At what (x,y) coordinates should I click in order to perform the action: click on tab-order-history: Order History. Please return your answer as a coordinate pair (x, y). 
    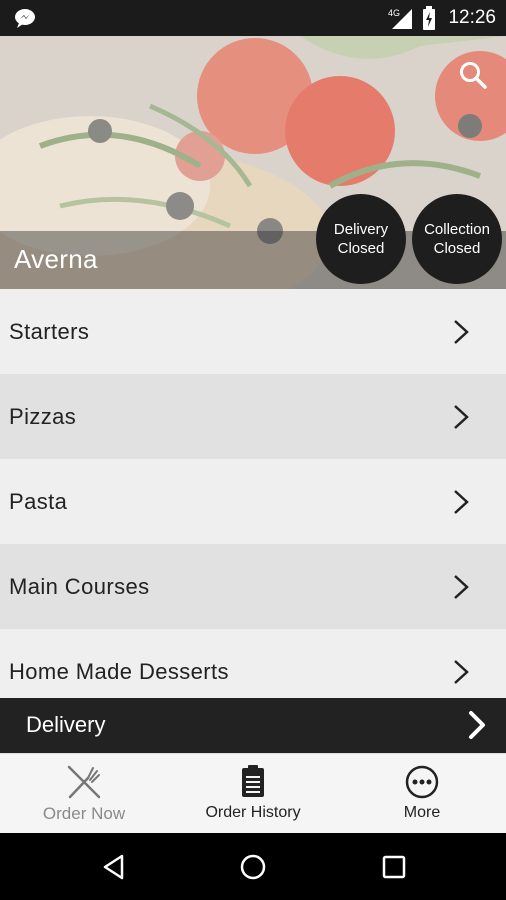
    Looking at the image, I should click on (253, 794).